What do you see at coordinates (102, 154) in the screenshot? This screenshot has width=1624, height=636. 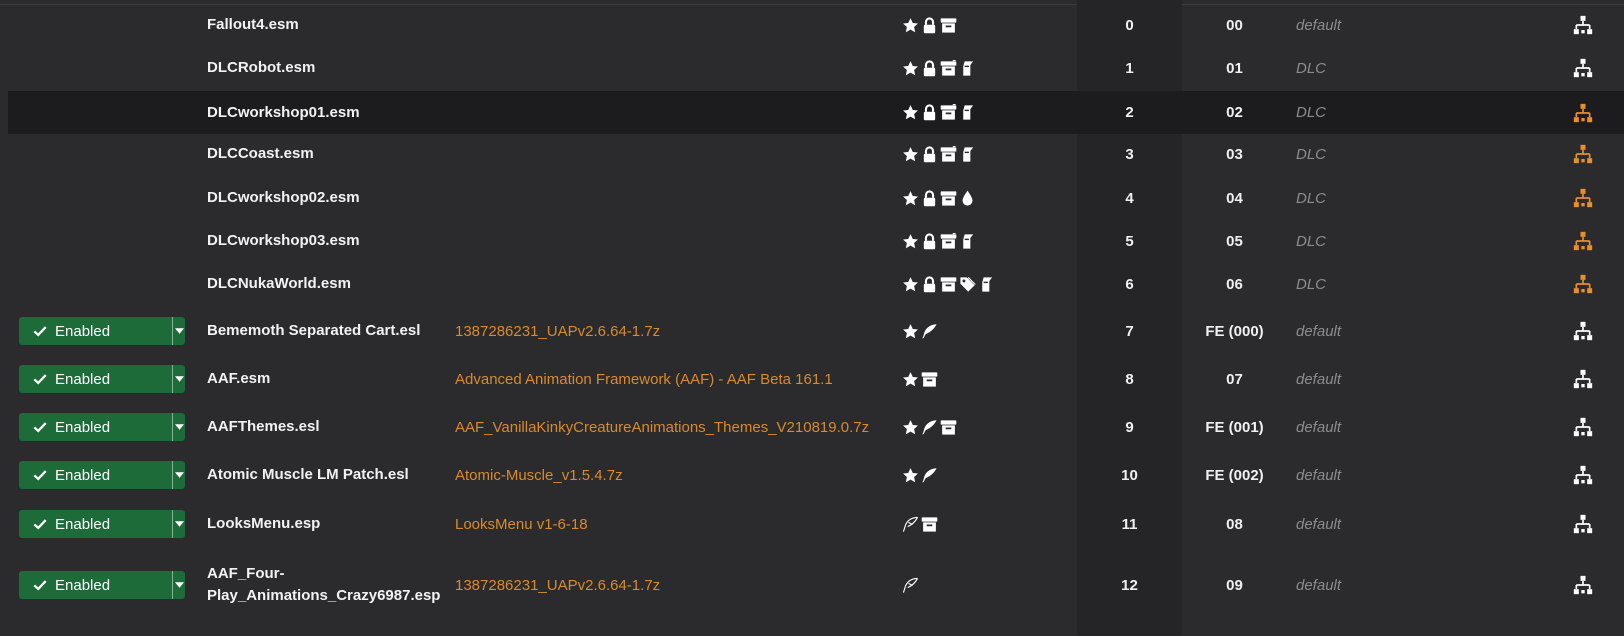 I see `status-cell` at bounding box center [102, 154].